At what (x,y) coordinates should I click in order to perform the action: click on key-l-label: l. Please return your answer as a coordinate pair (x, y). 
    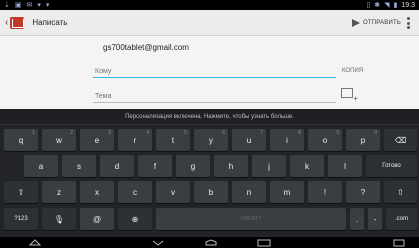
    Looking at the image, I should click on (345, 166).